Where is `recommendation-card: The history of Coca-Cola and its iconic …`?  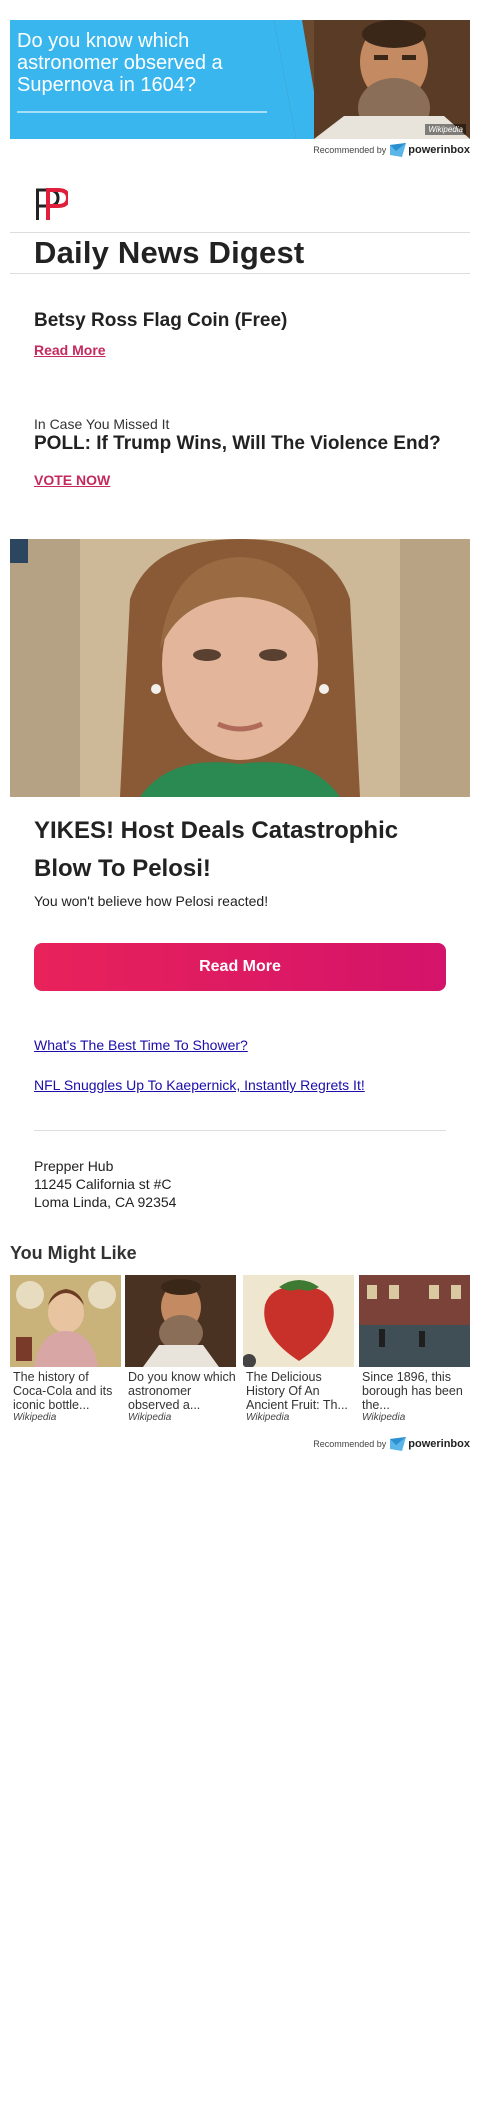 recommendation-card: The history of Coca-Cola and its iconic … is located at coordinates (65, 1349).